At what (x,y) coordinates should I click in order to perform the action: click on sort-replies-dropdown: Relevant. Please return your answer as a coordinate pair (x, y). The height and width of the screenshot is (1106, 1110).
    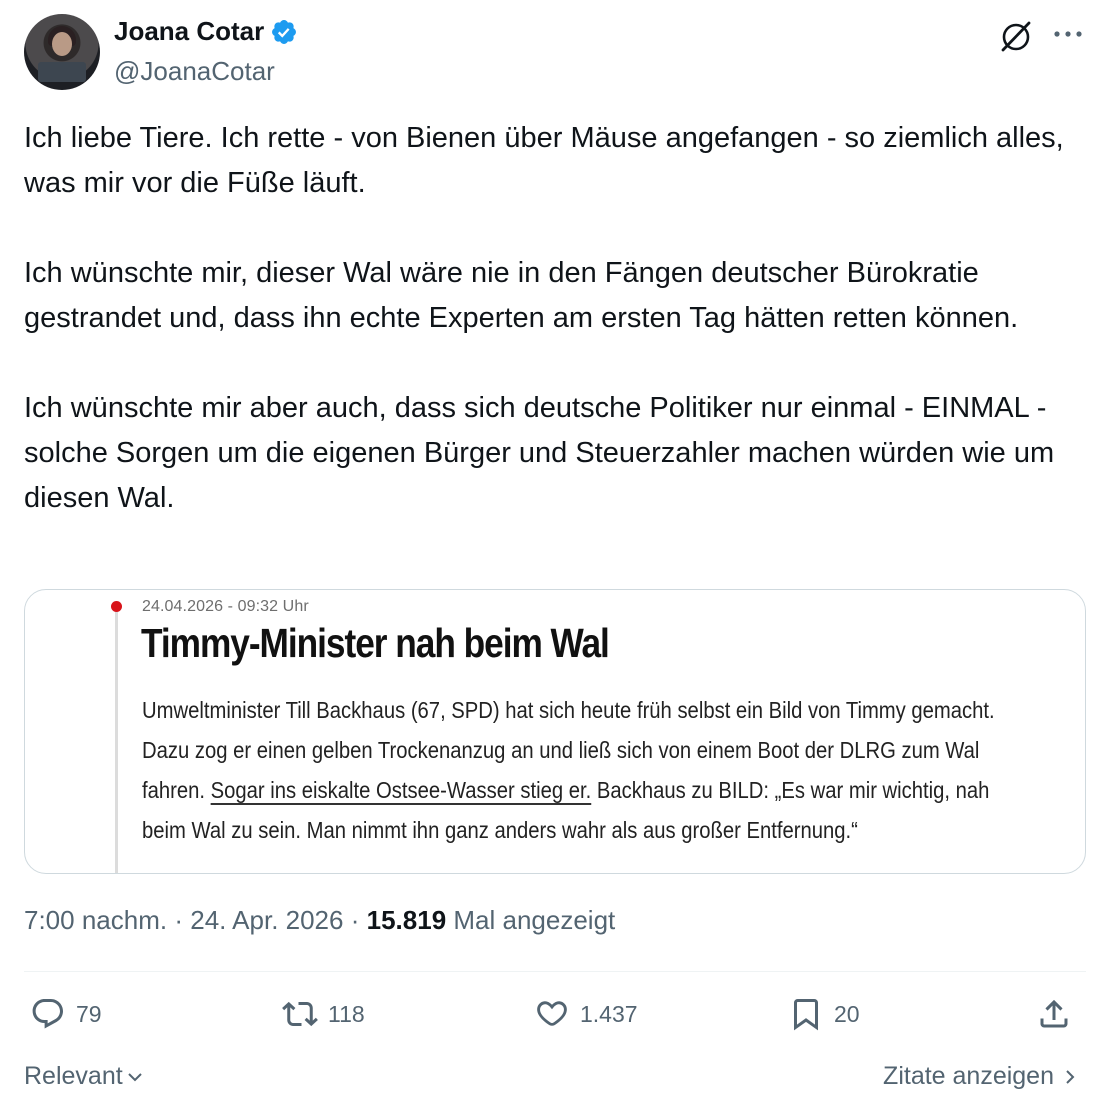
    Looking at the image, I should click on (84, 1076).